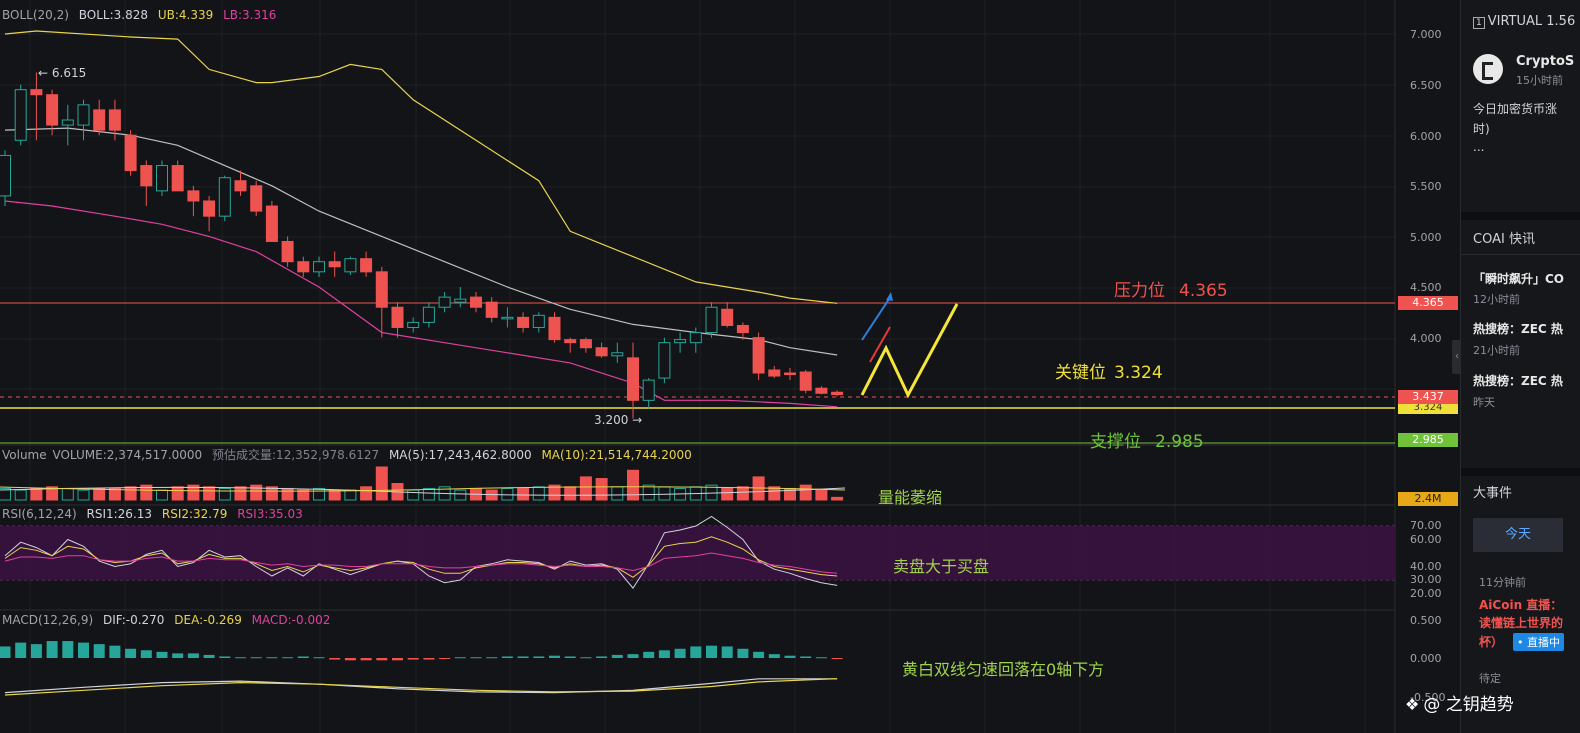 This screenshot has width=1580, height=733. Describe the element at coordinates (1520, 604) in the screenshot. I see `event-title-line1: AiCoin 直播：` at that location.